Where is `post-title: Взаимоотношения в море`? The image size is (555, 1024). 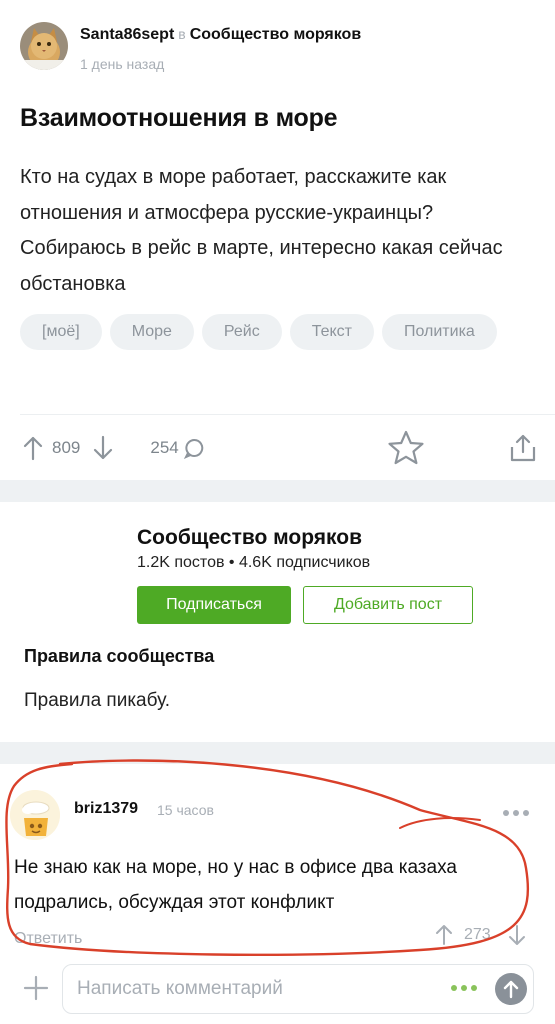 post-title: Взаимоотношения в море is located at coordinates (179, 118).